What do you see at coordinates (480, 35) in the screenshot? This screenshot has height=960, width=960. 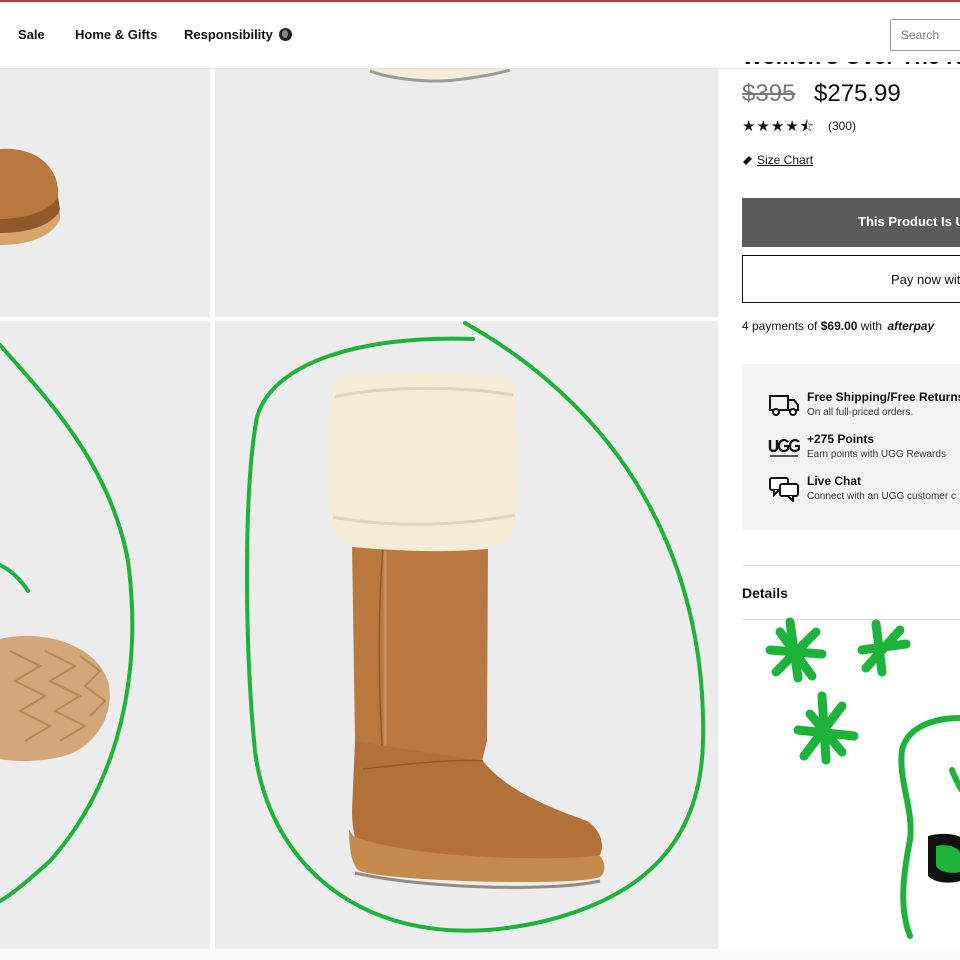 I see `top-navigation: Sale Home & Gifts Responsibility` at bounding box center [480, 35].